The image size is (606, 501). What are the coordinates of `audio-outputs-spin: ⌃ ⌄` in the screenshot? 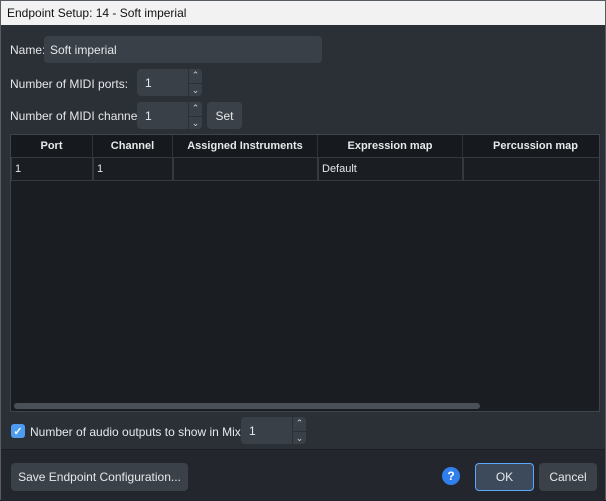 It's located at (299, 431).